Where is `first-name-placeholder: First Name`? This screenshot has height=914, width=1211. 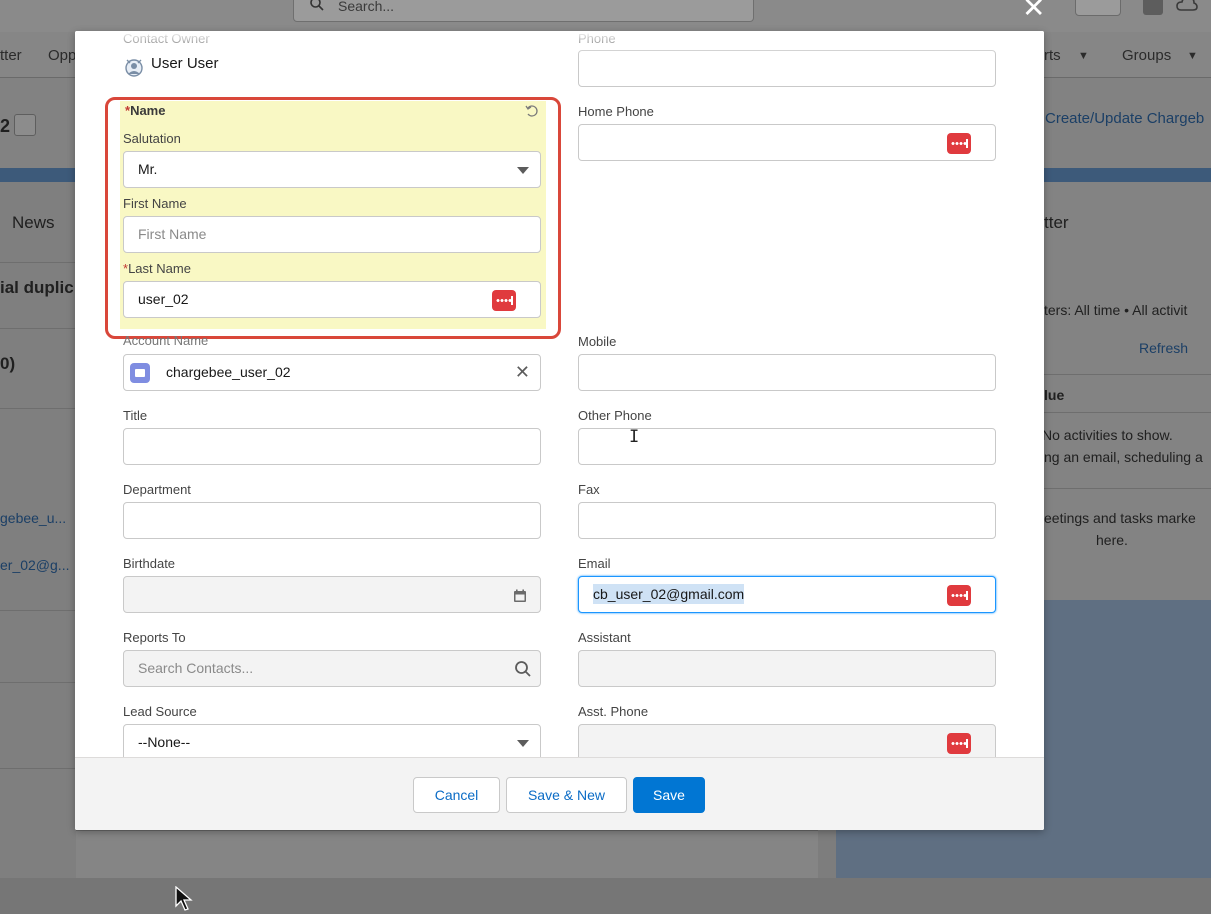
first-name-placeholder: First Name is located at coordinates (172, 234).